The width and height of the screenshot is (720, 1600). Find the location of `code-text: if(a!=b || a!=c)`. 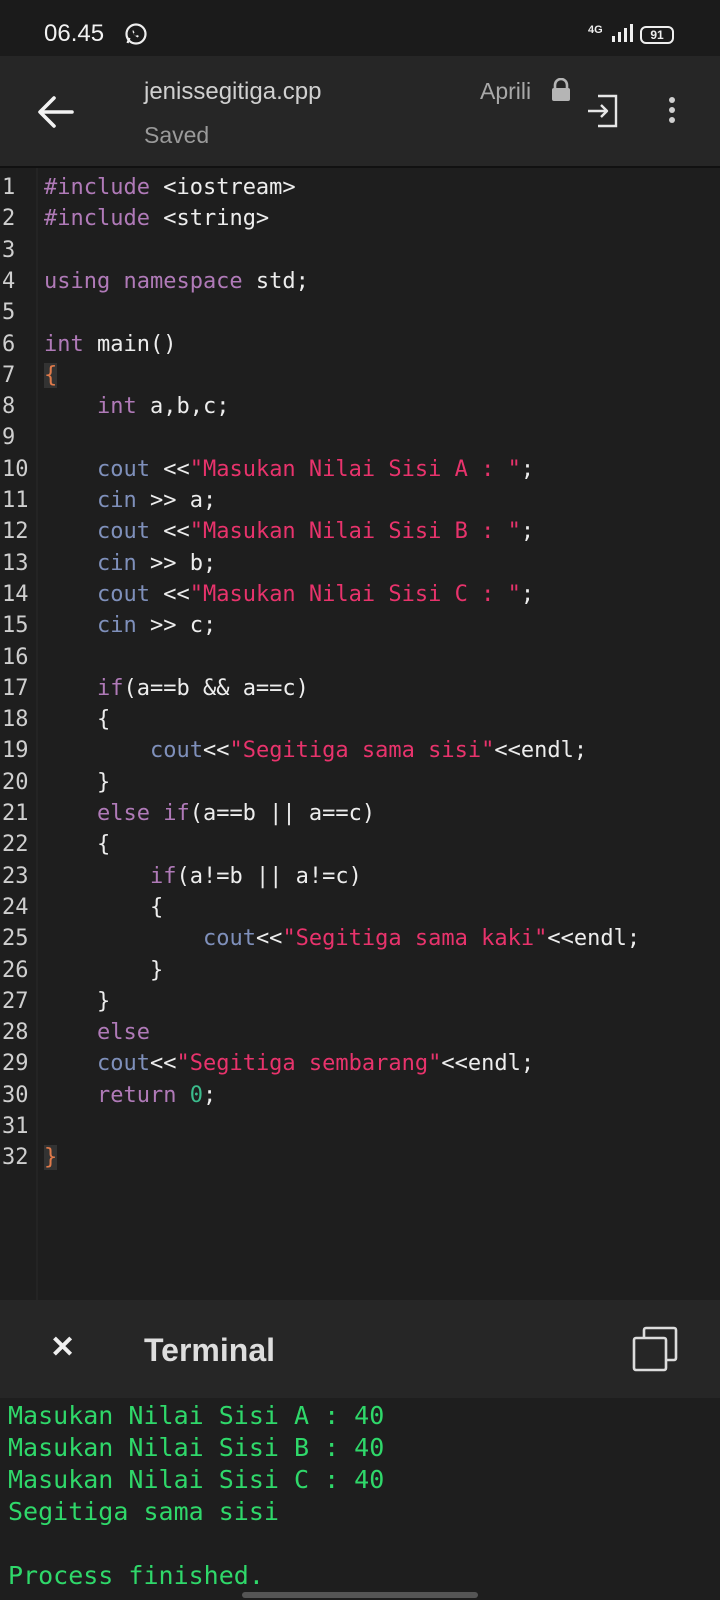

code-text: if(a!=b || a!=c) is located at coordinates (255, 876).